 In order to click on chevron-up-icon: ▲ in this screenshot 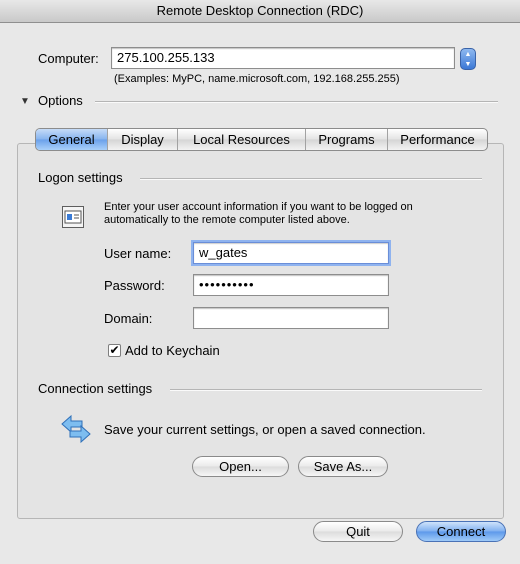, I will do `click(468, 54)`.